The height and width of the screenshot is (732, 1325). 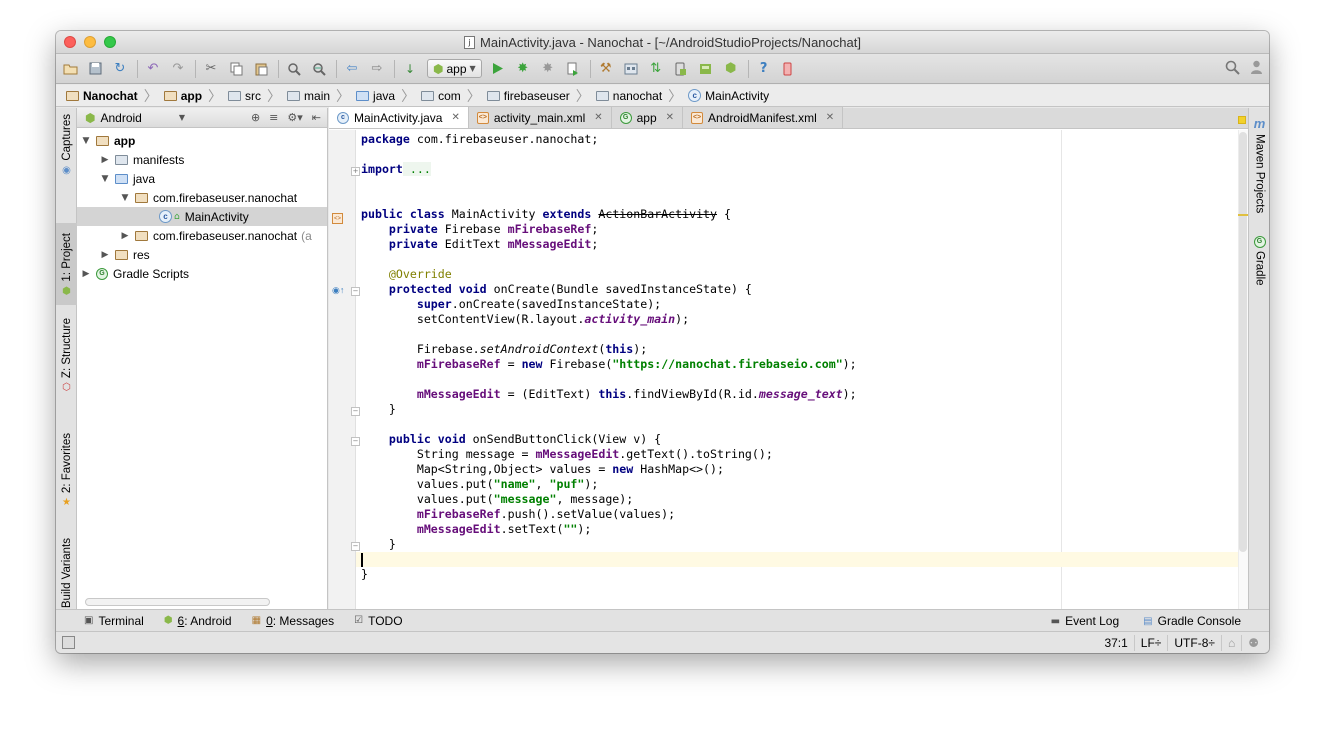 What do you see at coordinates (763, 117) in the screenshot?
I see `tab-android-manifest: <> AndroidManifest.xml ✕` at bounding box center [763, 117].